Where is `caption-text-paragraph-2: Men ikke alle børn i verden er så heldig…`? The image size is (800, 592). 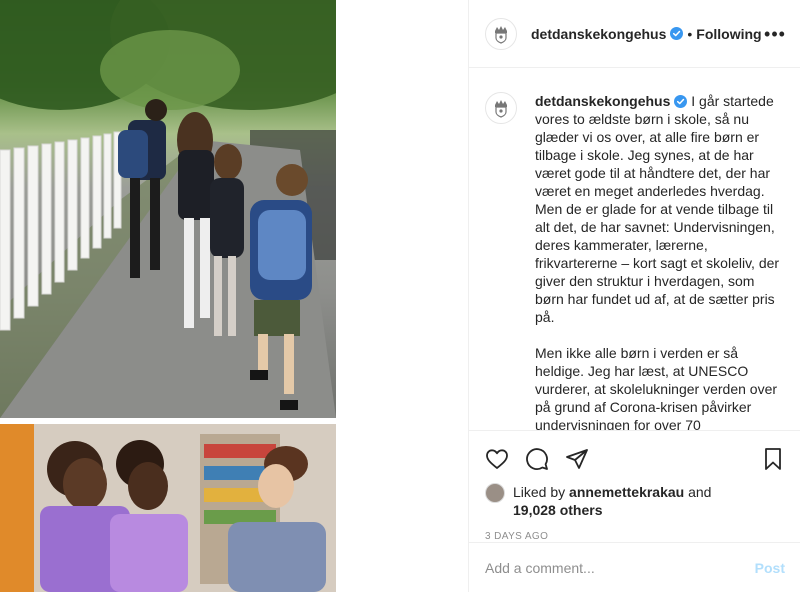
caption-text-paragraph-2: Men ikke alle børn i verden er så heldig… is located at coordinates (656, 387).